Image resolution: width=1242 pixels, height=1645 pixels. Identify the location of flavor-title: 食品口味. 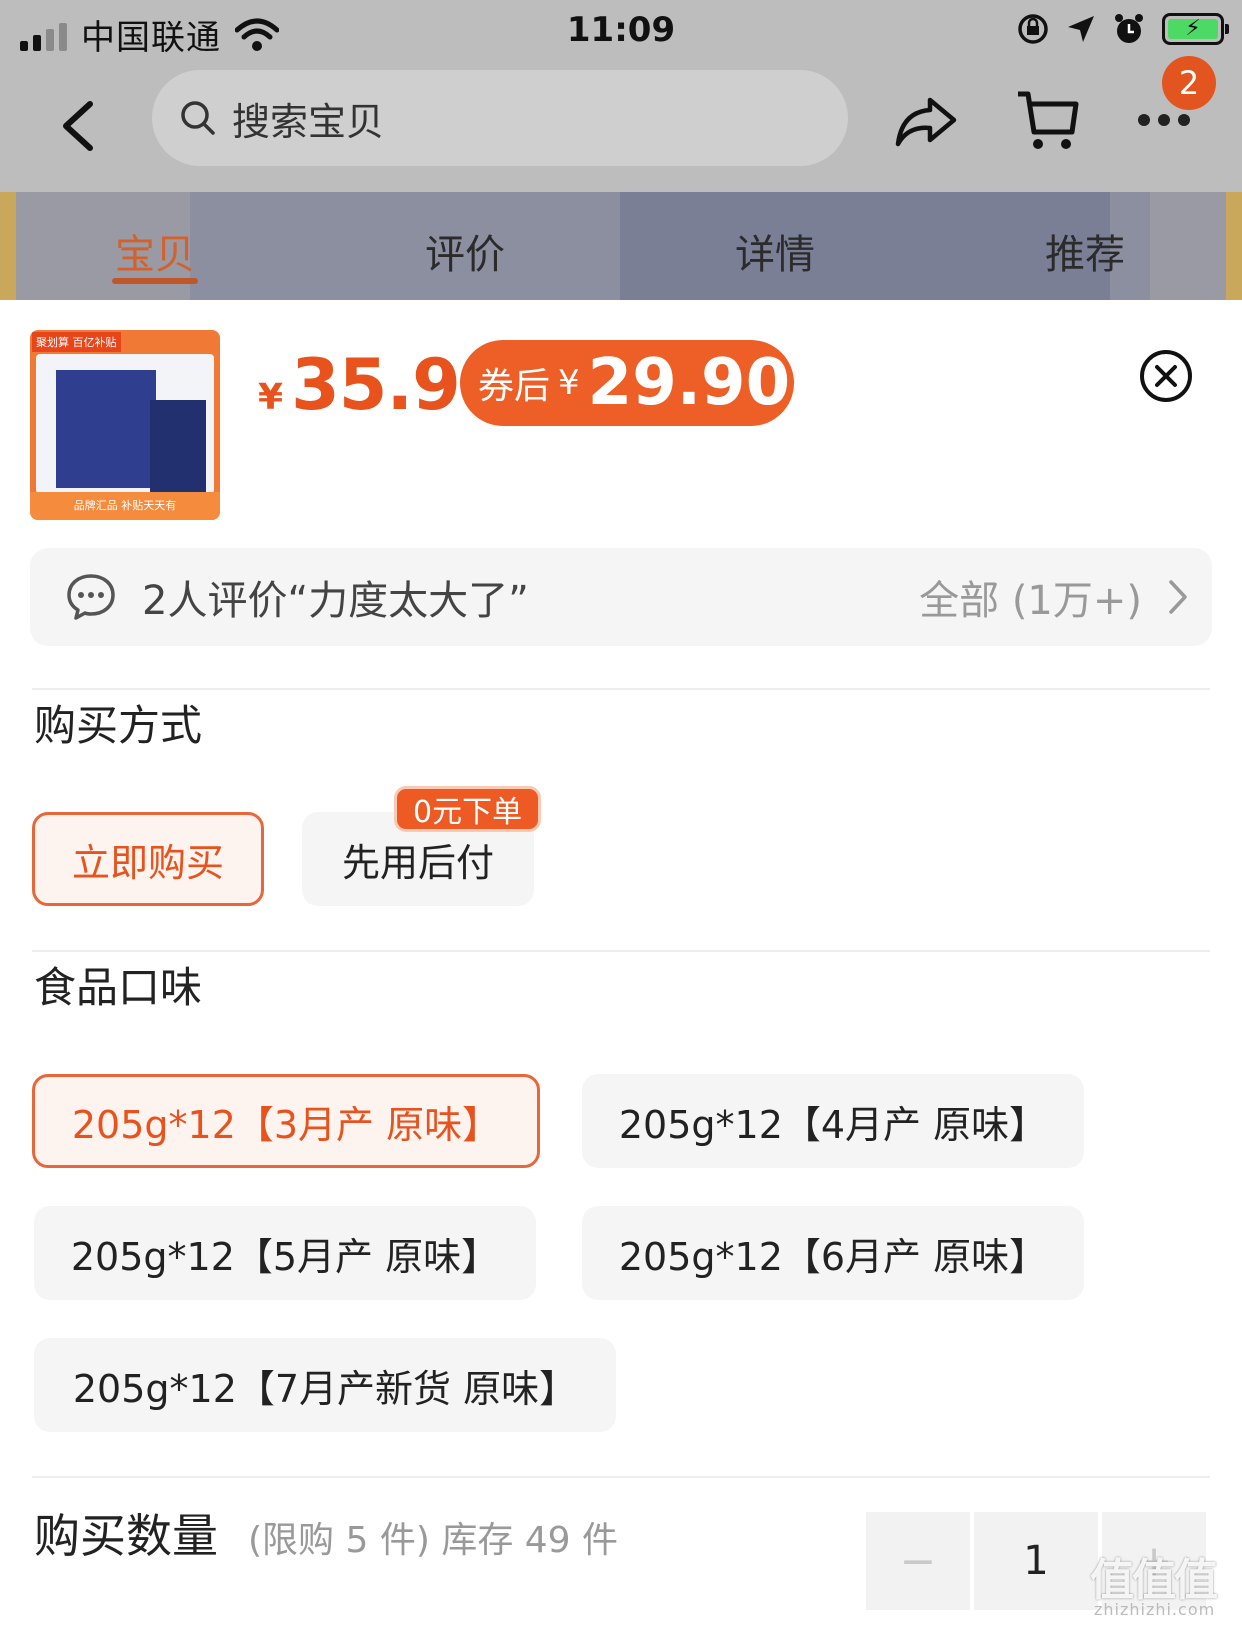
(118, 987).